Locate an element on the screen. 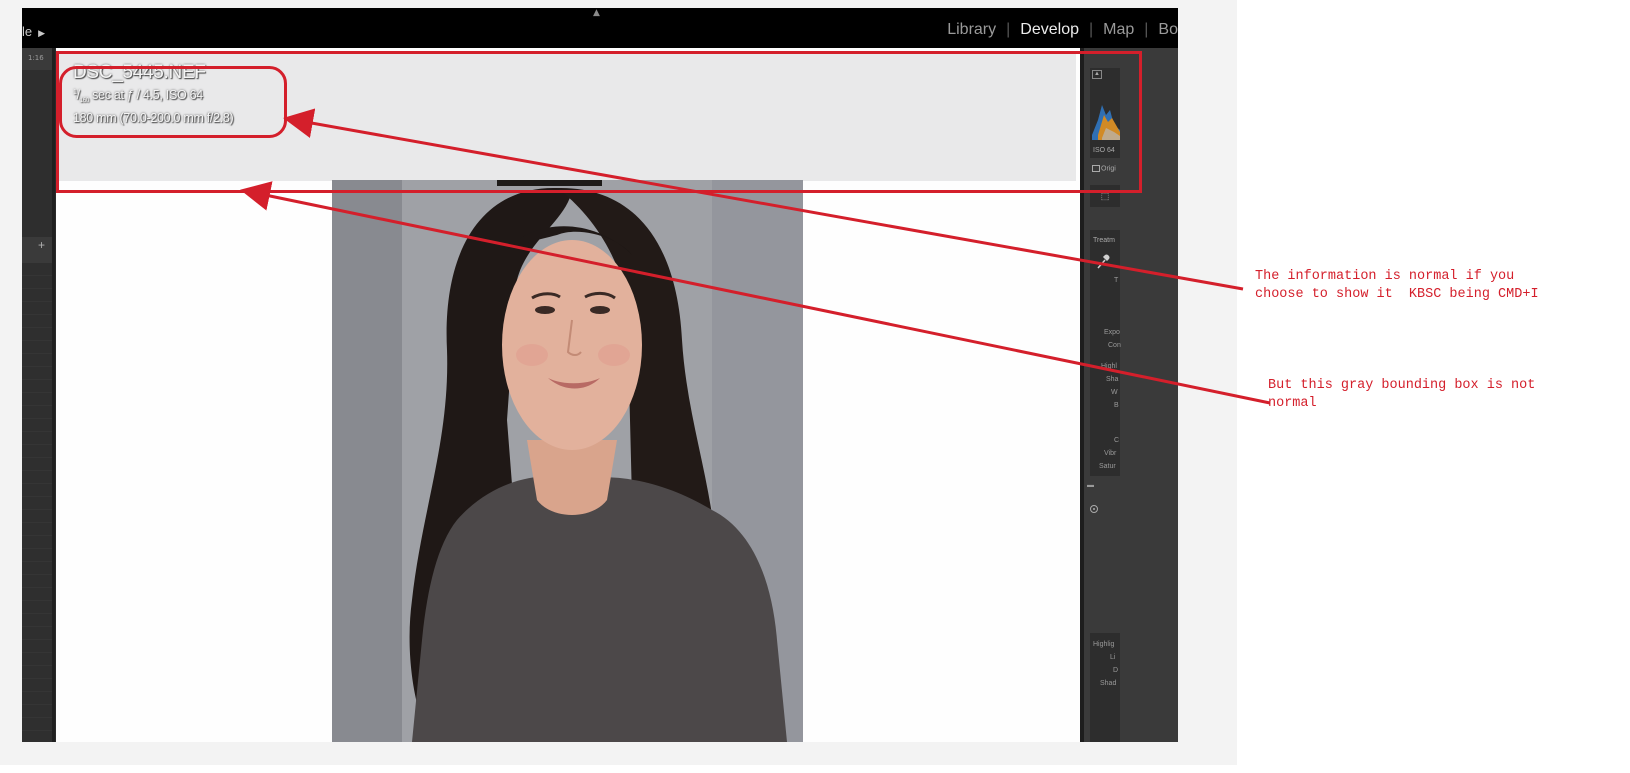 This screenshot has width=1630, height=773. annotation-note-gray-box: But this gray bounding box is not normal is located at coordinates (1402, 394).